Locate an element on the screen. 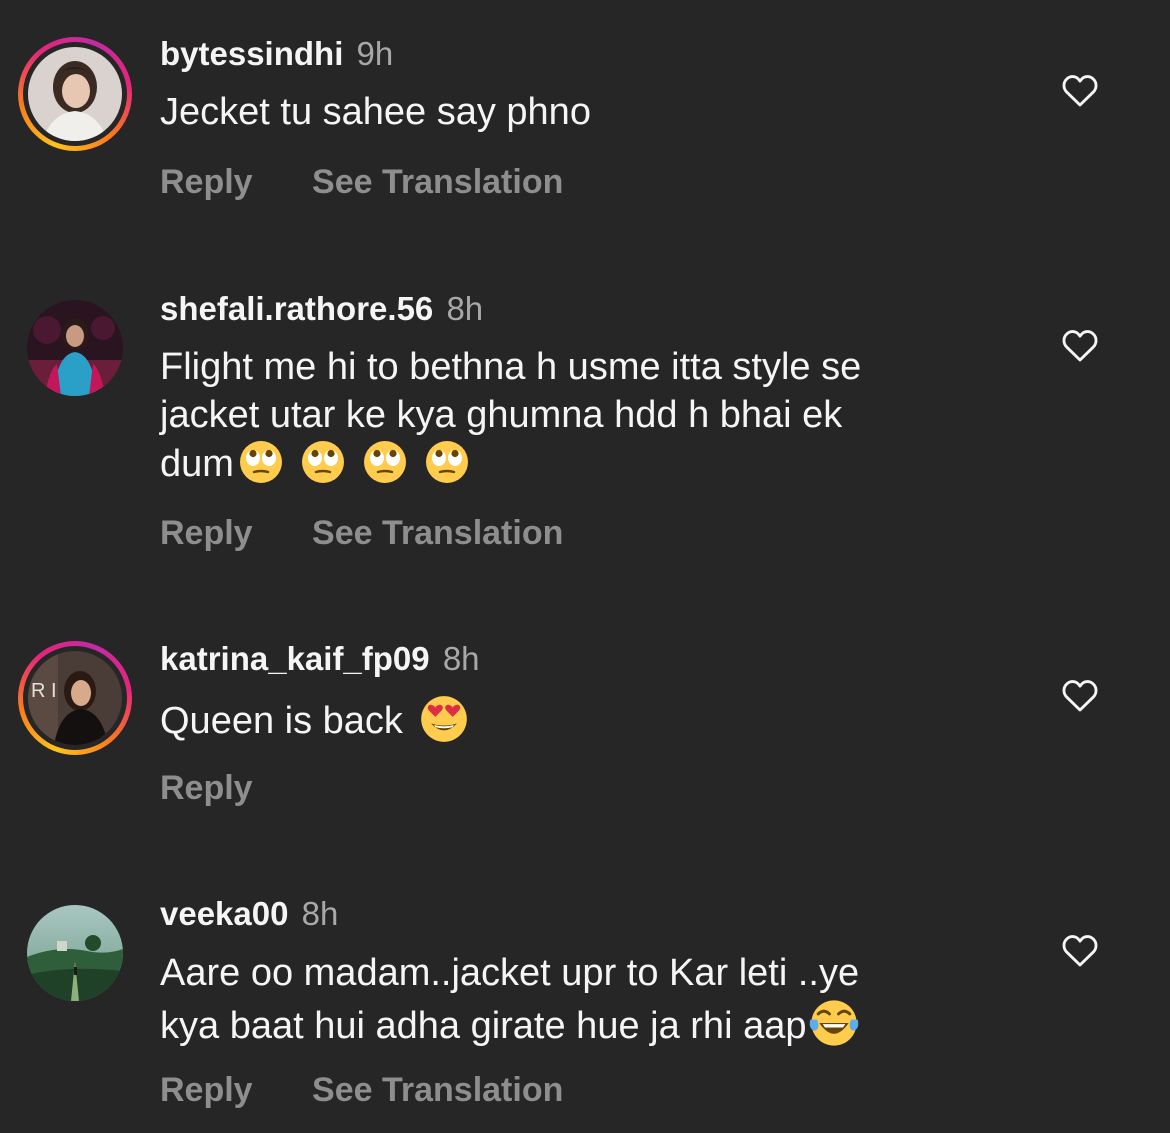 This screenshot has height=1133, width=1170. comment-actions: Reply is located at coordinates (206, 788).